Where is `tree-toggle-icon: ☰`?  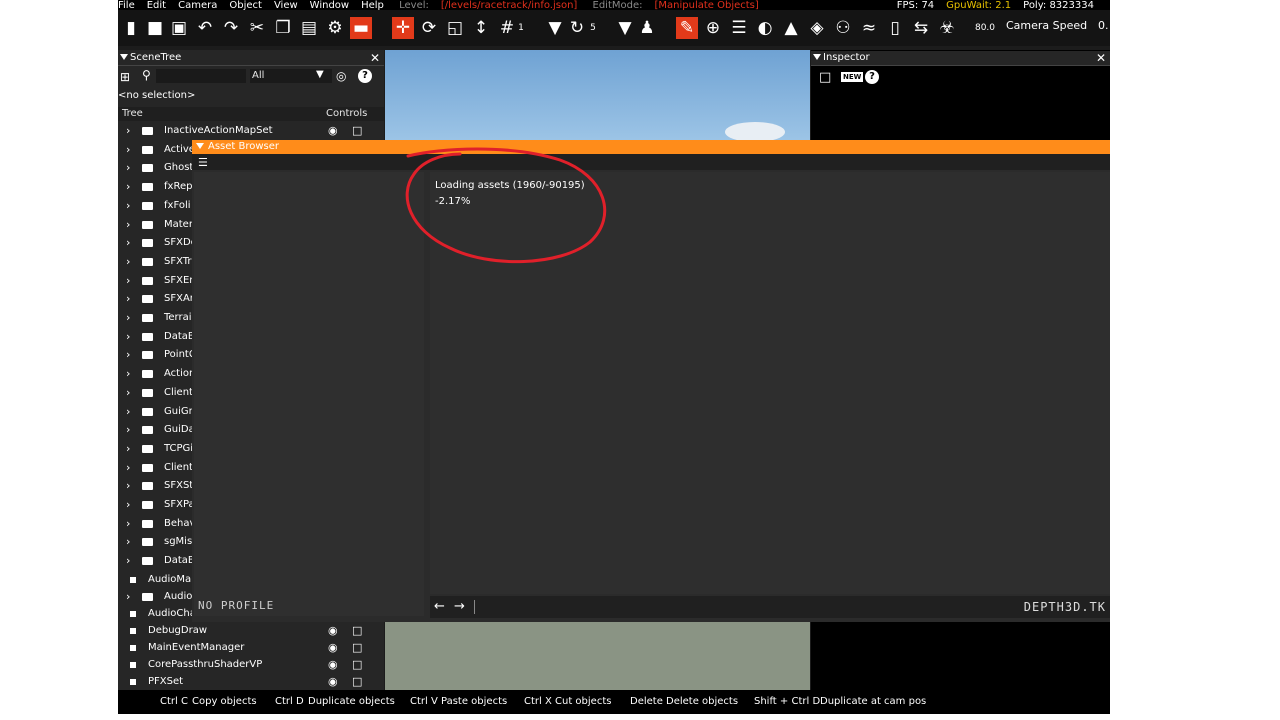
tree-toggle-icon: ☰ is located at coordinates (203, 162).